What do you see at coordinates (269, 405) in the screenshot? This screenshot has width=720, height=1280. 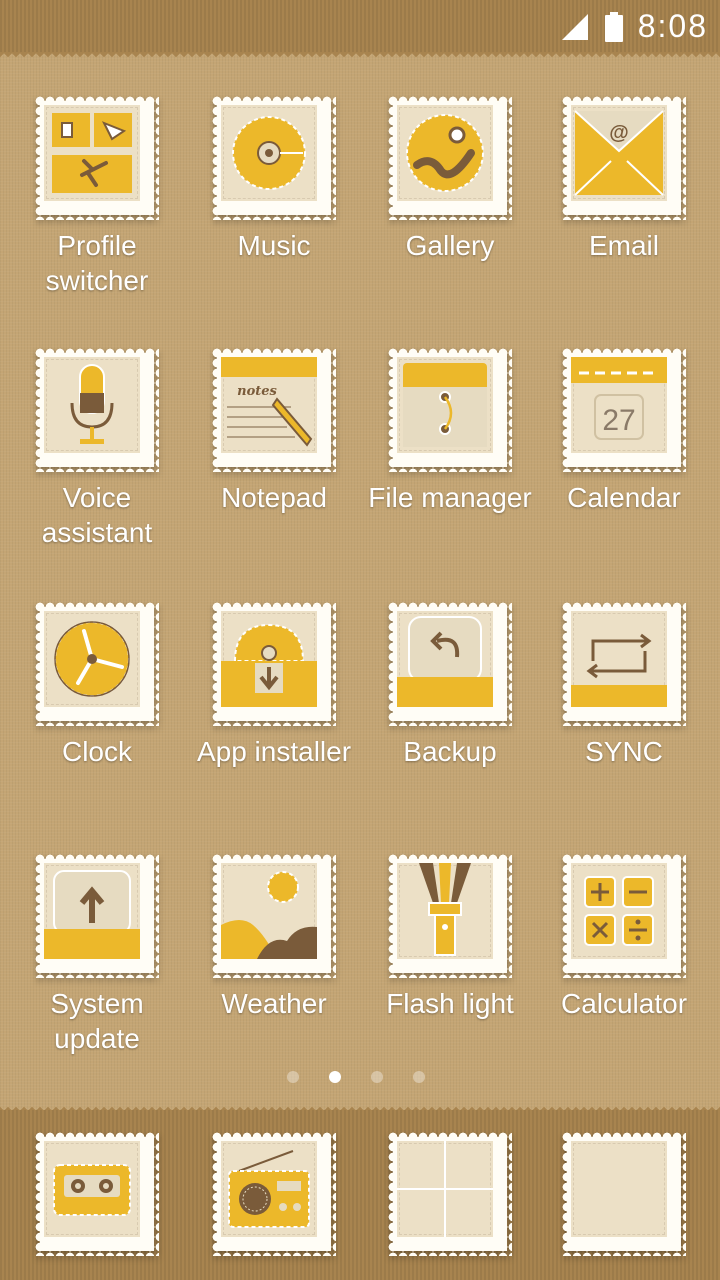 I see `notepad-icon: notes` at bounding box center [269, 405].